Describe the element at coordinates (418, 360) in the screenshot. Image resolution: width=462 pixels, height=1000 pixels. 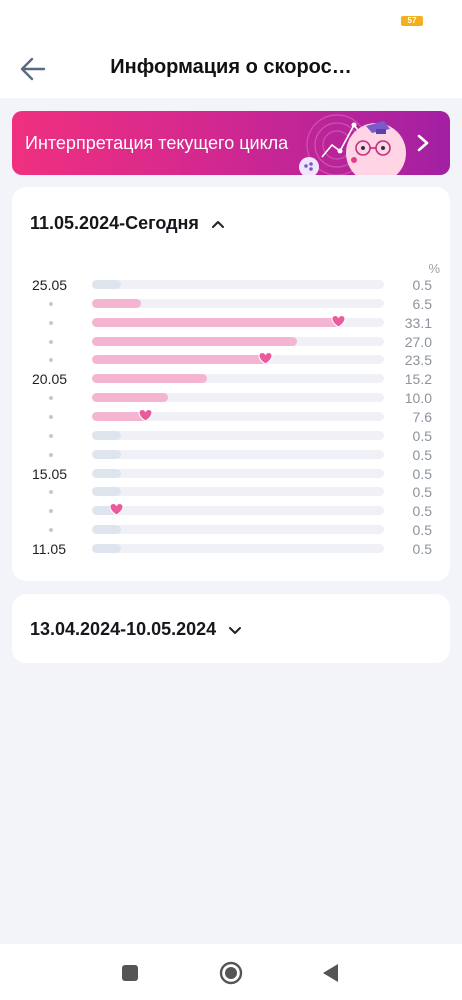
I see `row-value: 23.5` at that location.